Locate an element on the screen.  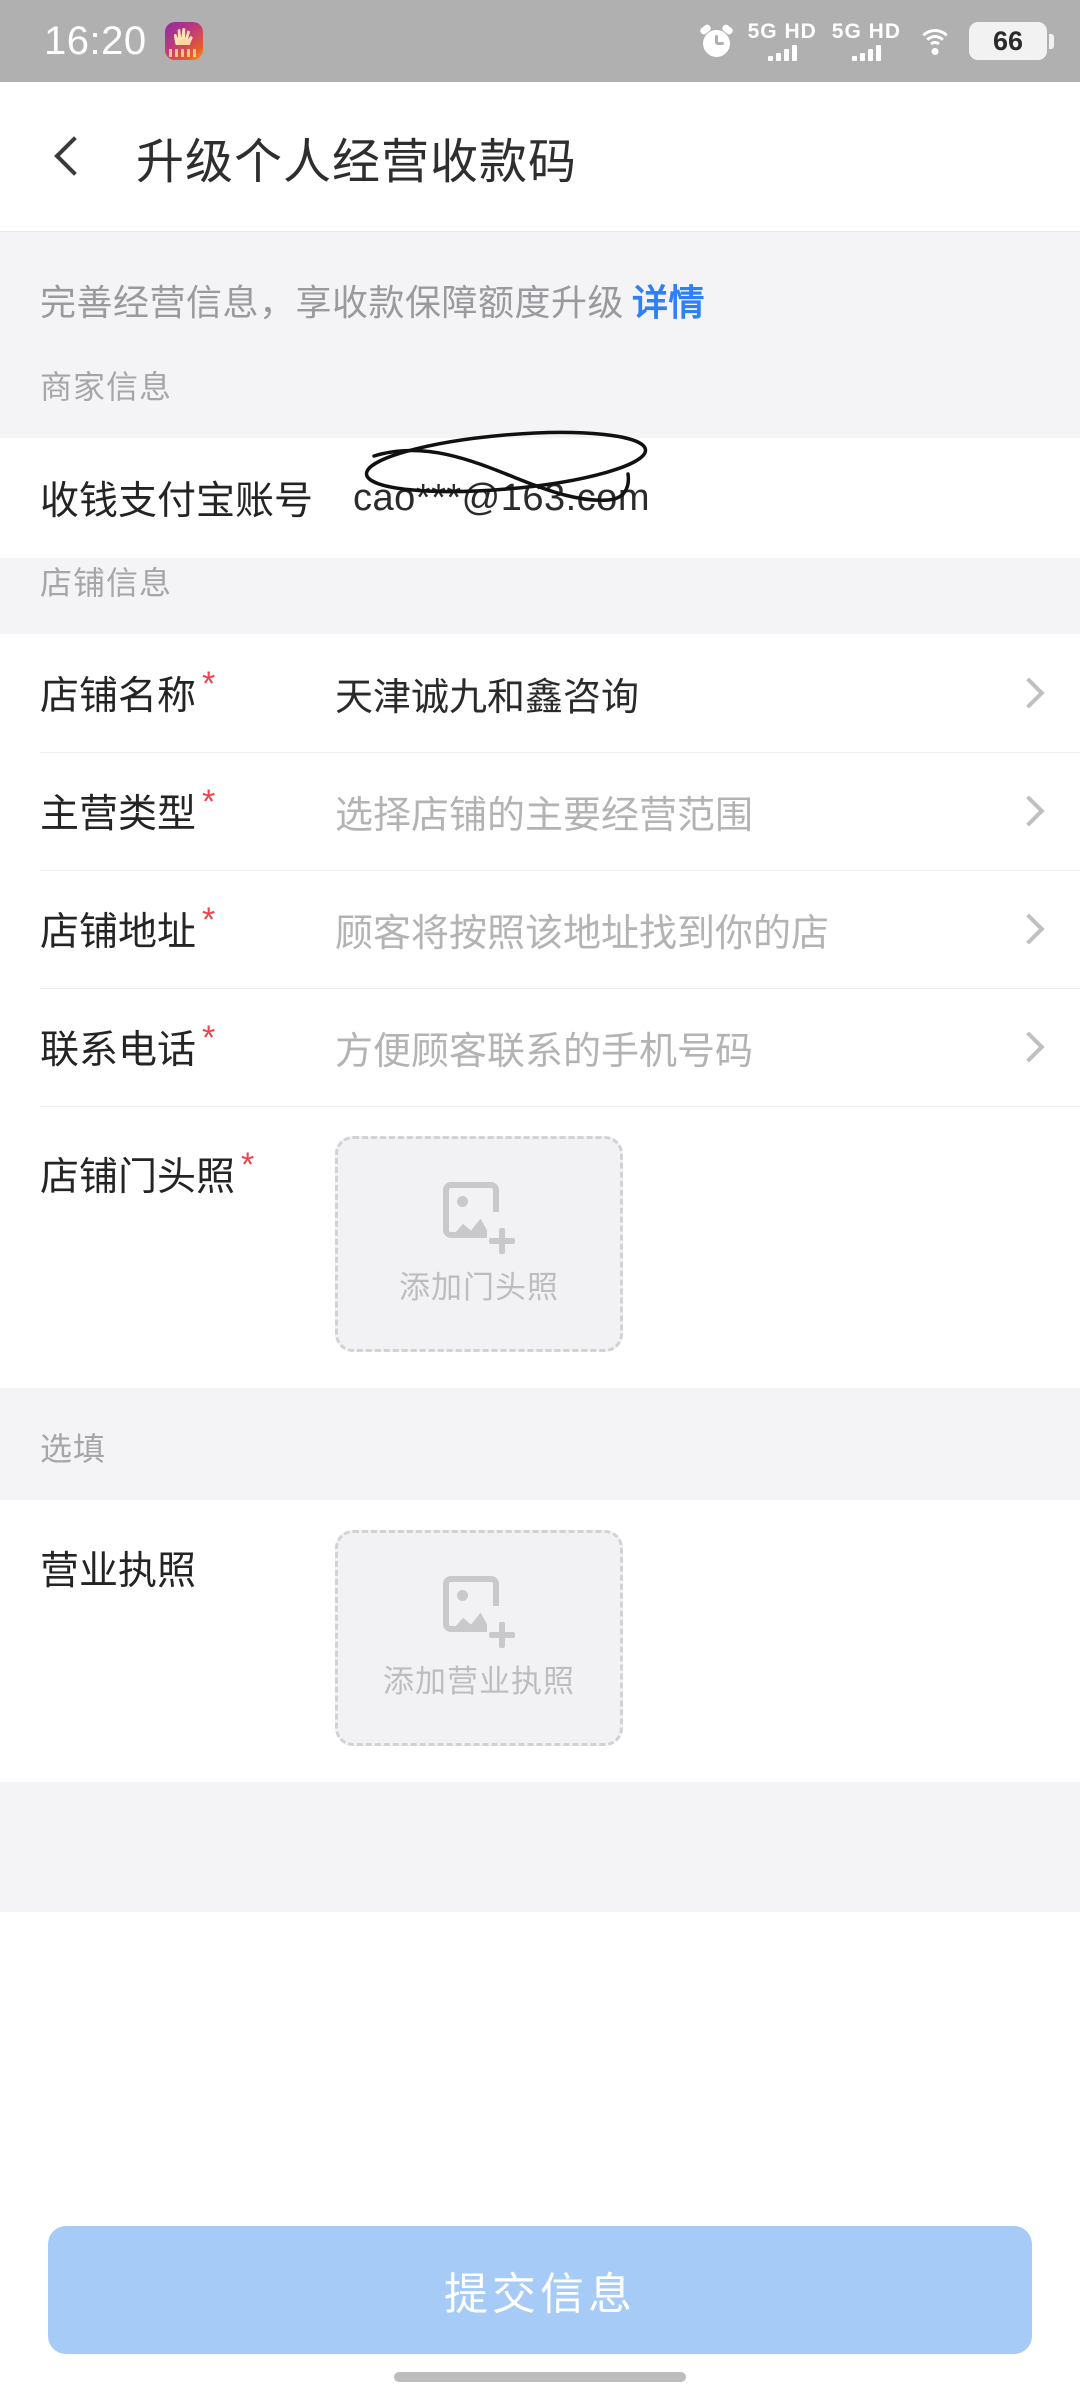
status-bar-right: 5G HD 5G HD 66 is located at coordinates (876, 41).